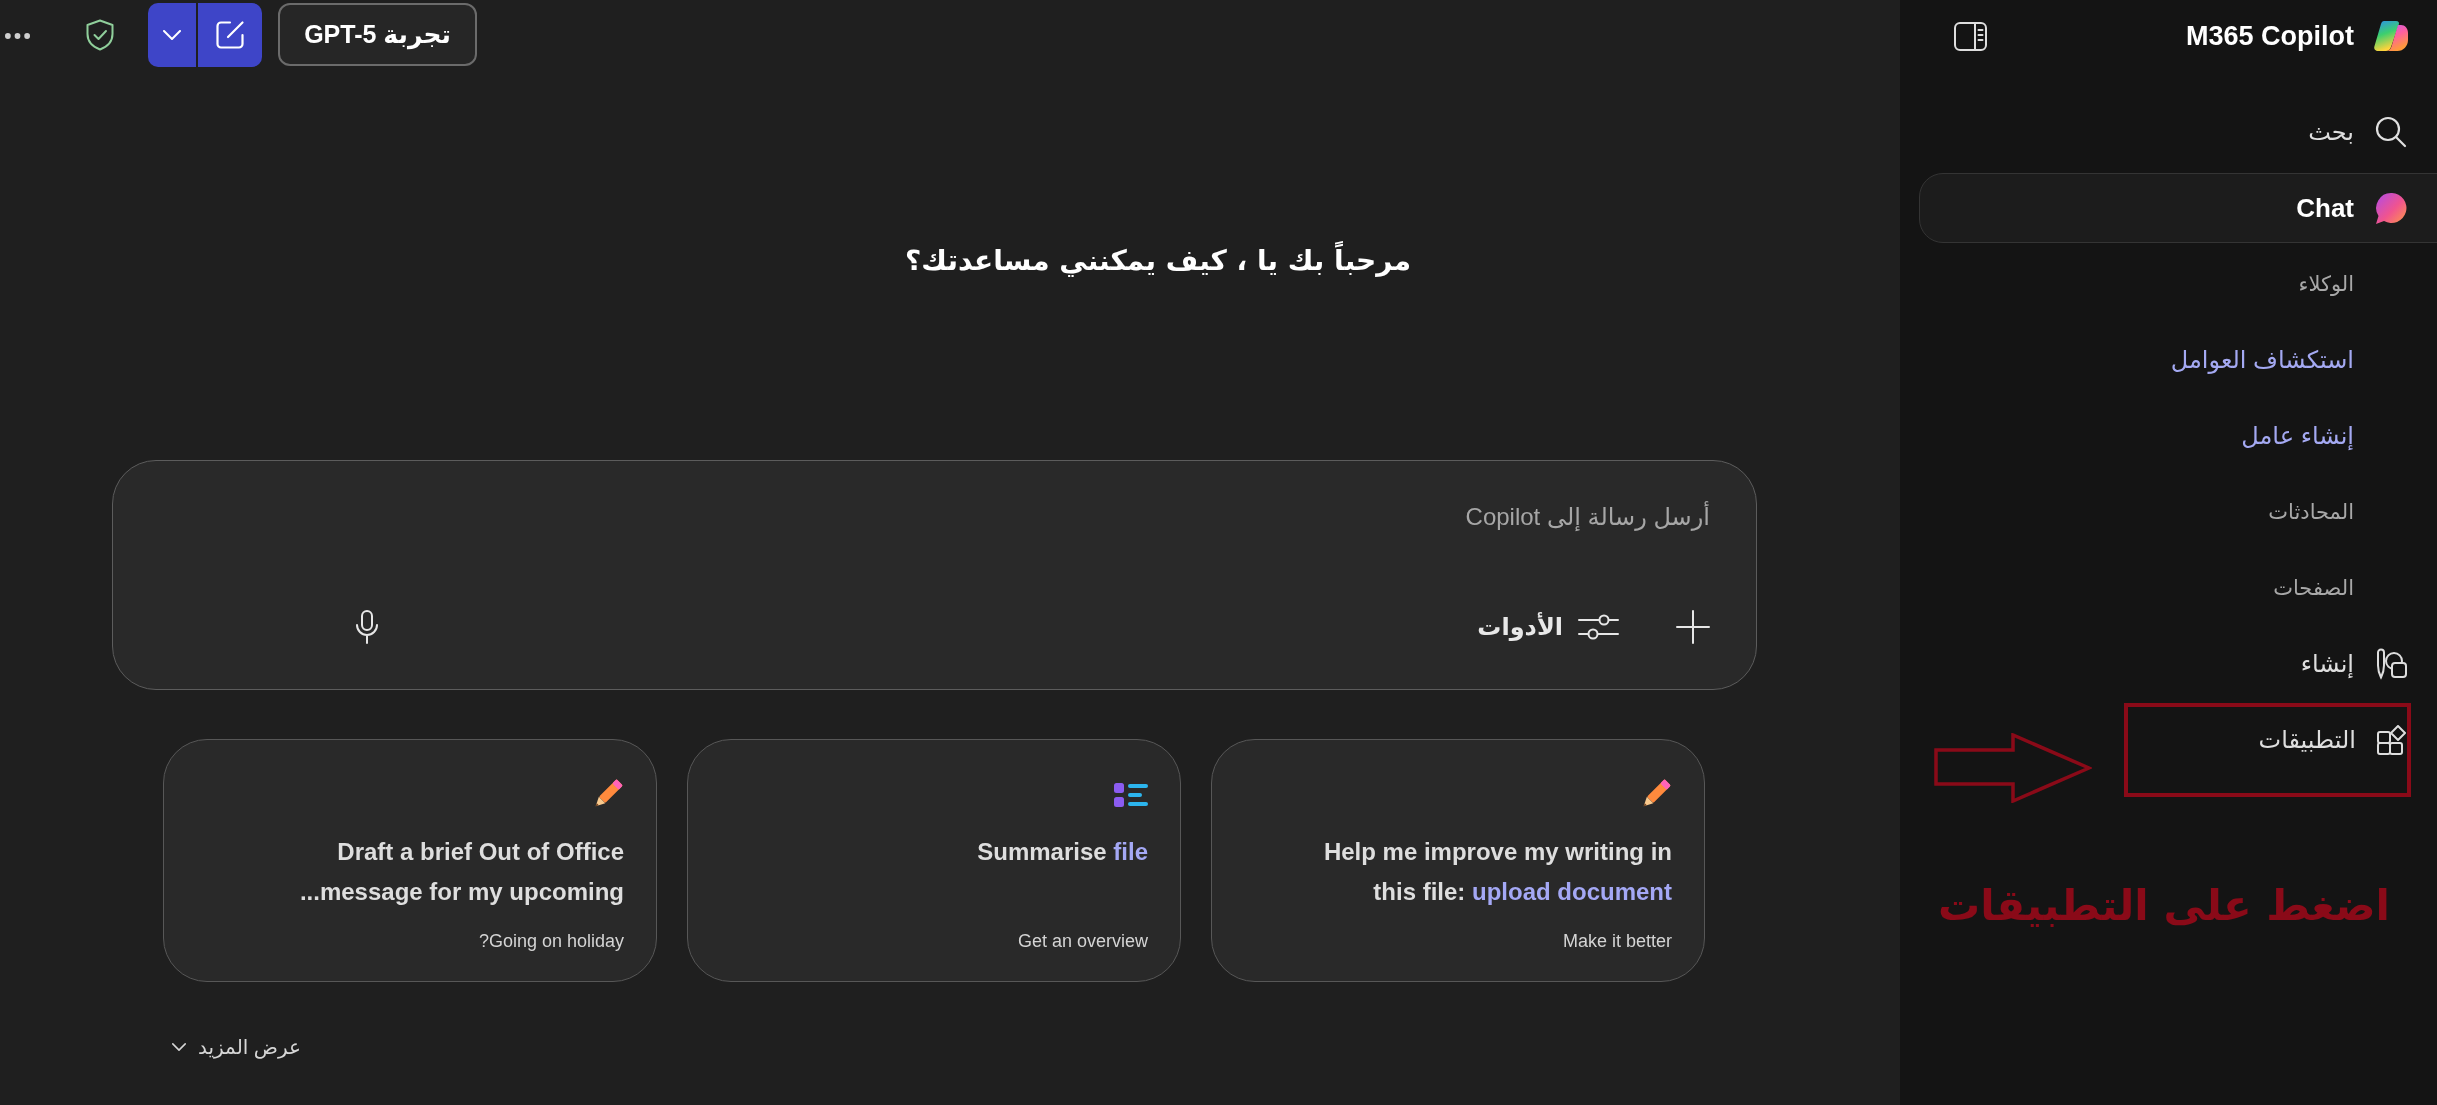  Describe the element at coordinates (2178, 132) in the screenshot. I see `sidebar-item: بحث` at that location.